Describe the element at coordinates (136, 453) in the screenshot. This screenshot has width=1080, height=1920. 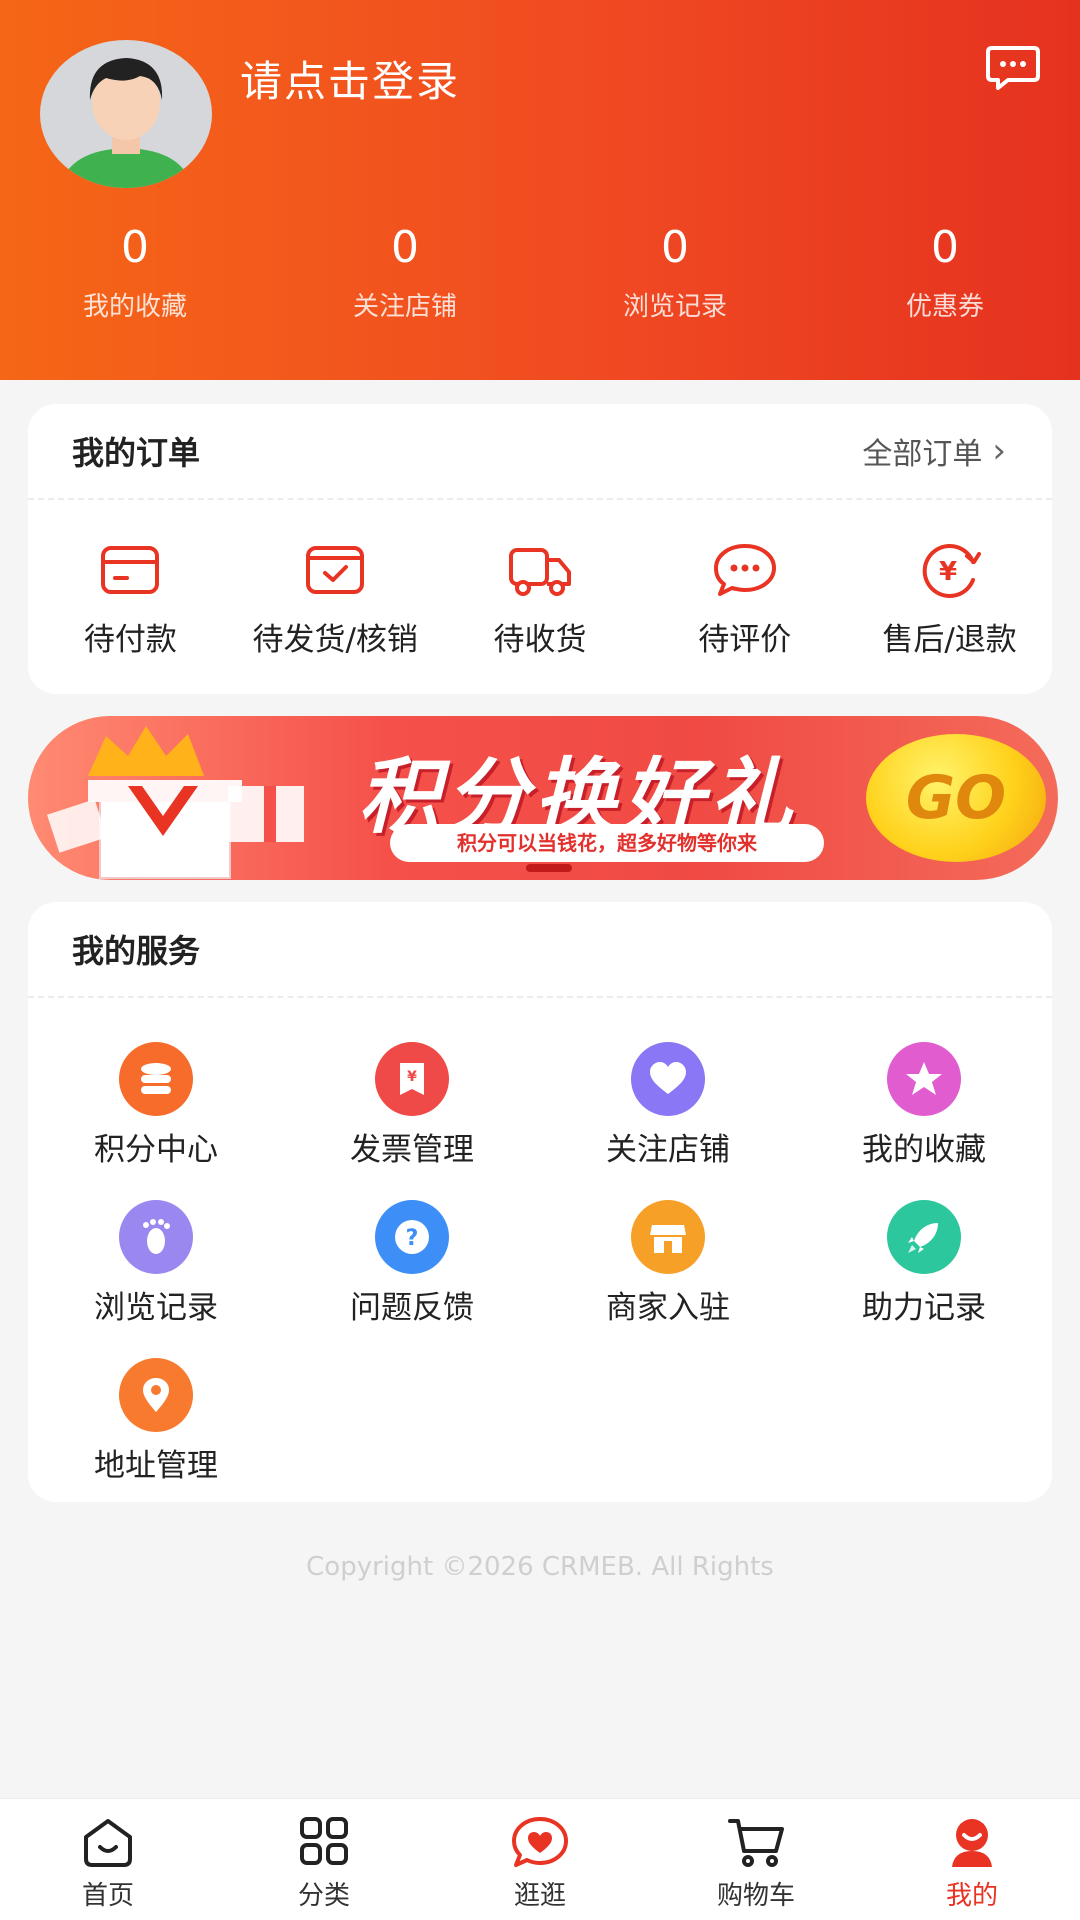
I see `orders-title: 我的订单` at that location.